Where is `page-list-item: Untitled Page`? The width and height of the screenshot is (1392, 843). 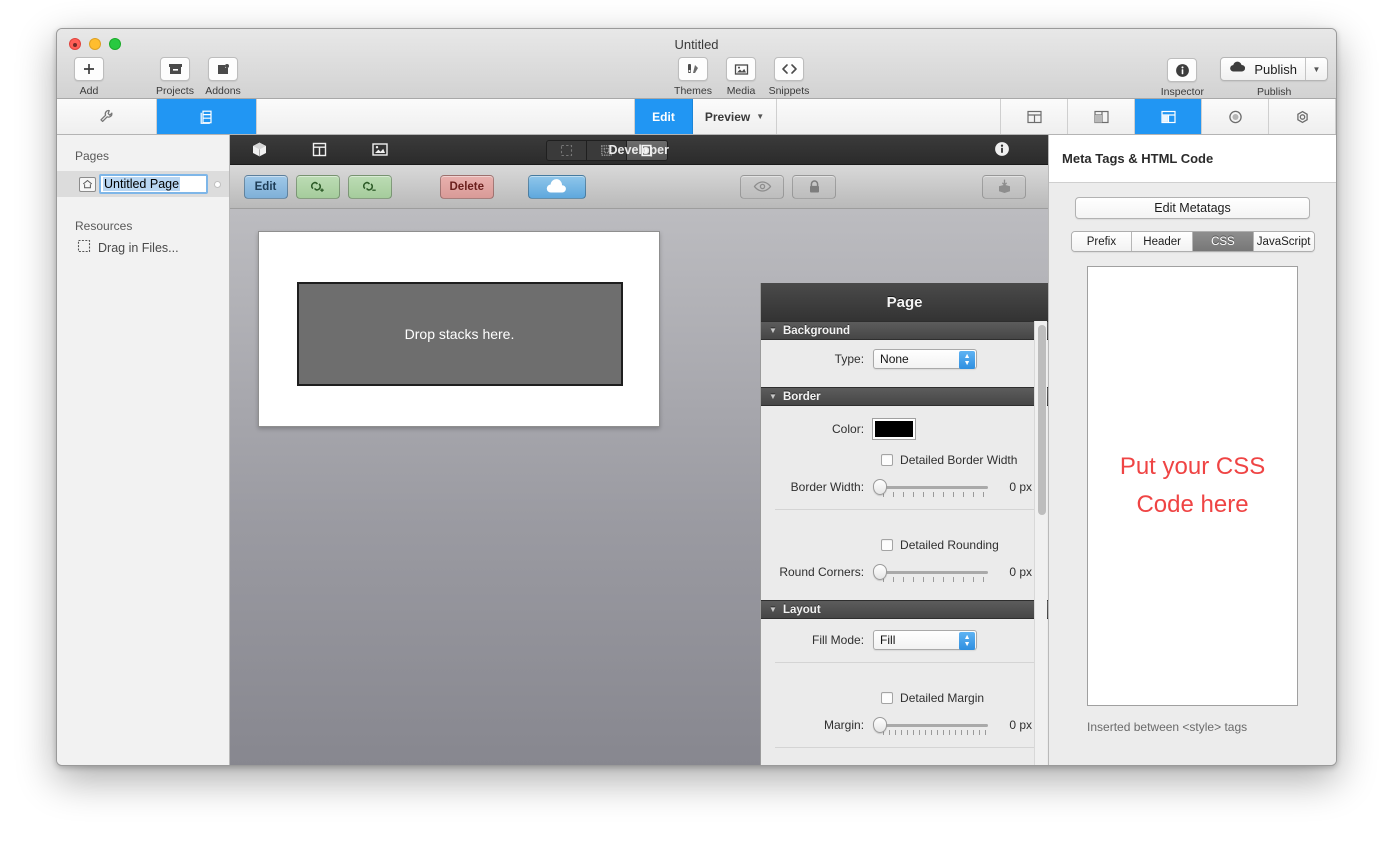
page-list-item: Untitled Page is located at coordinates (143, 184).